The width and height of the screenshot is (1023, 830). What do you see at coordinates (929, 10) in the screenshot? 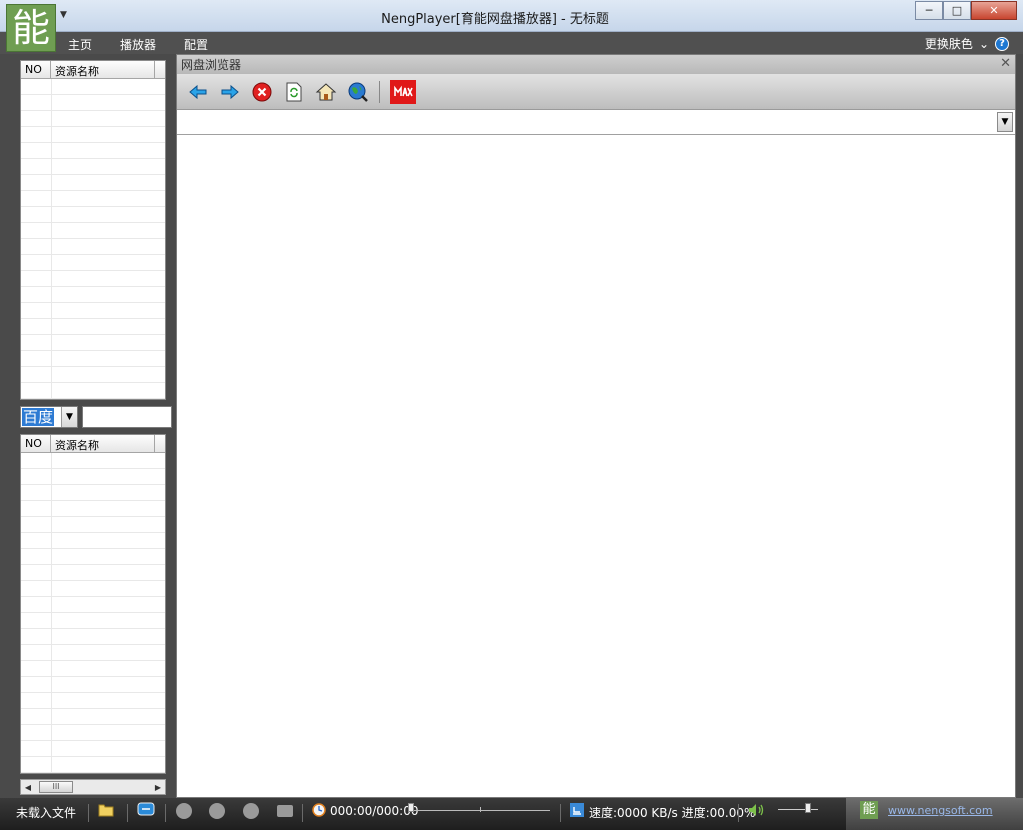
I see `minimize-button: ─` at bounding box center [929, 10].